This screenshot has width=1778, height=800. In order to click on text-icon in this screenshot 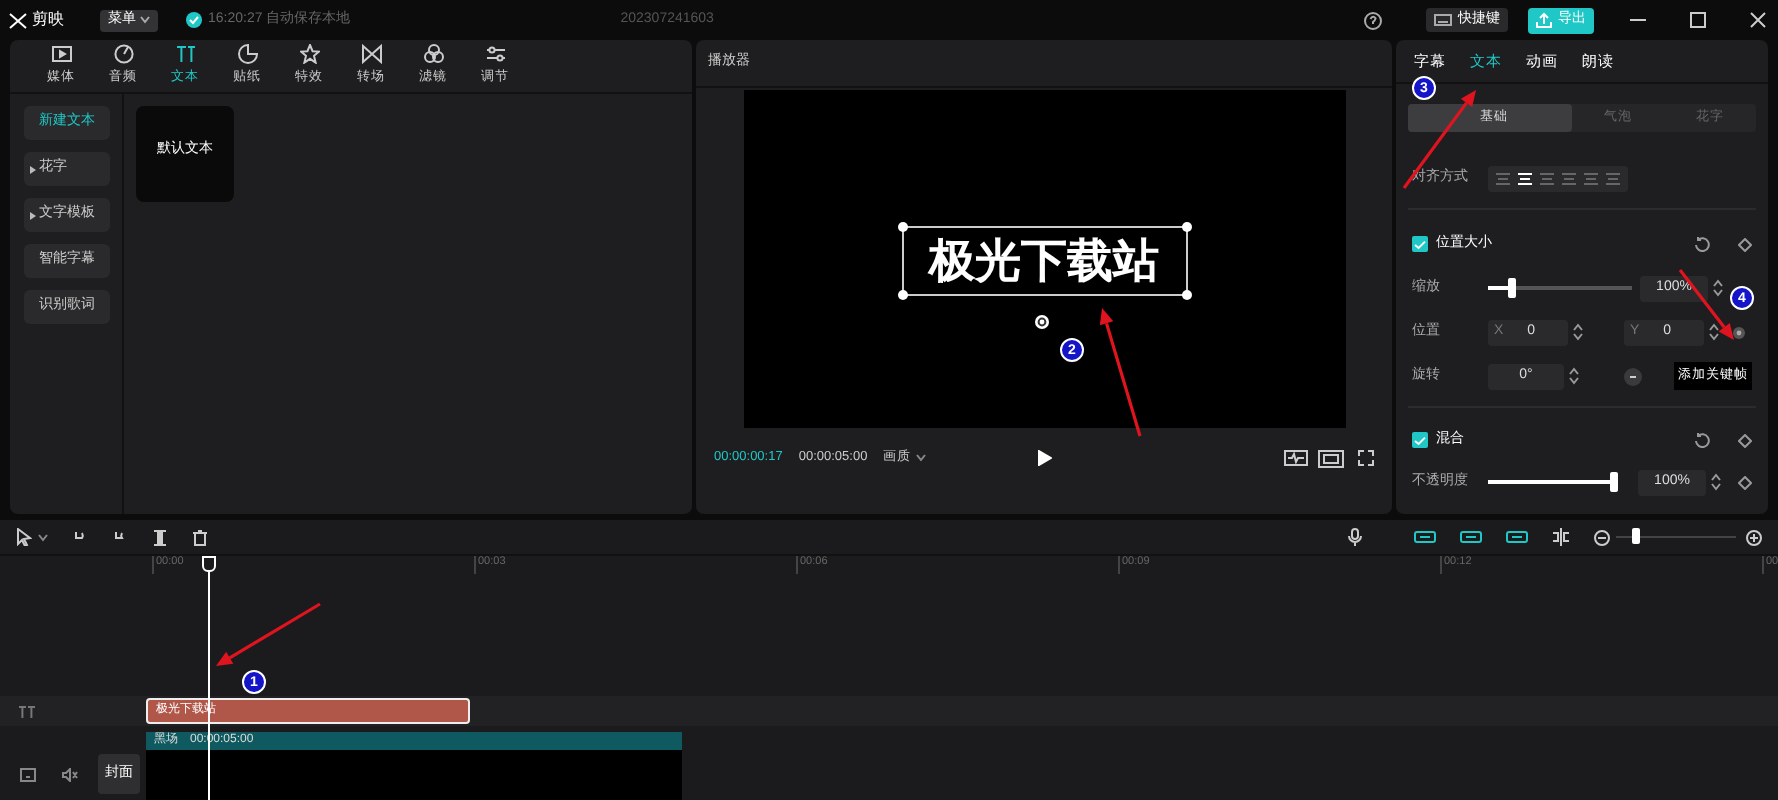, I will do `click(185, 54)`.